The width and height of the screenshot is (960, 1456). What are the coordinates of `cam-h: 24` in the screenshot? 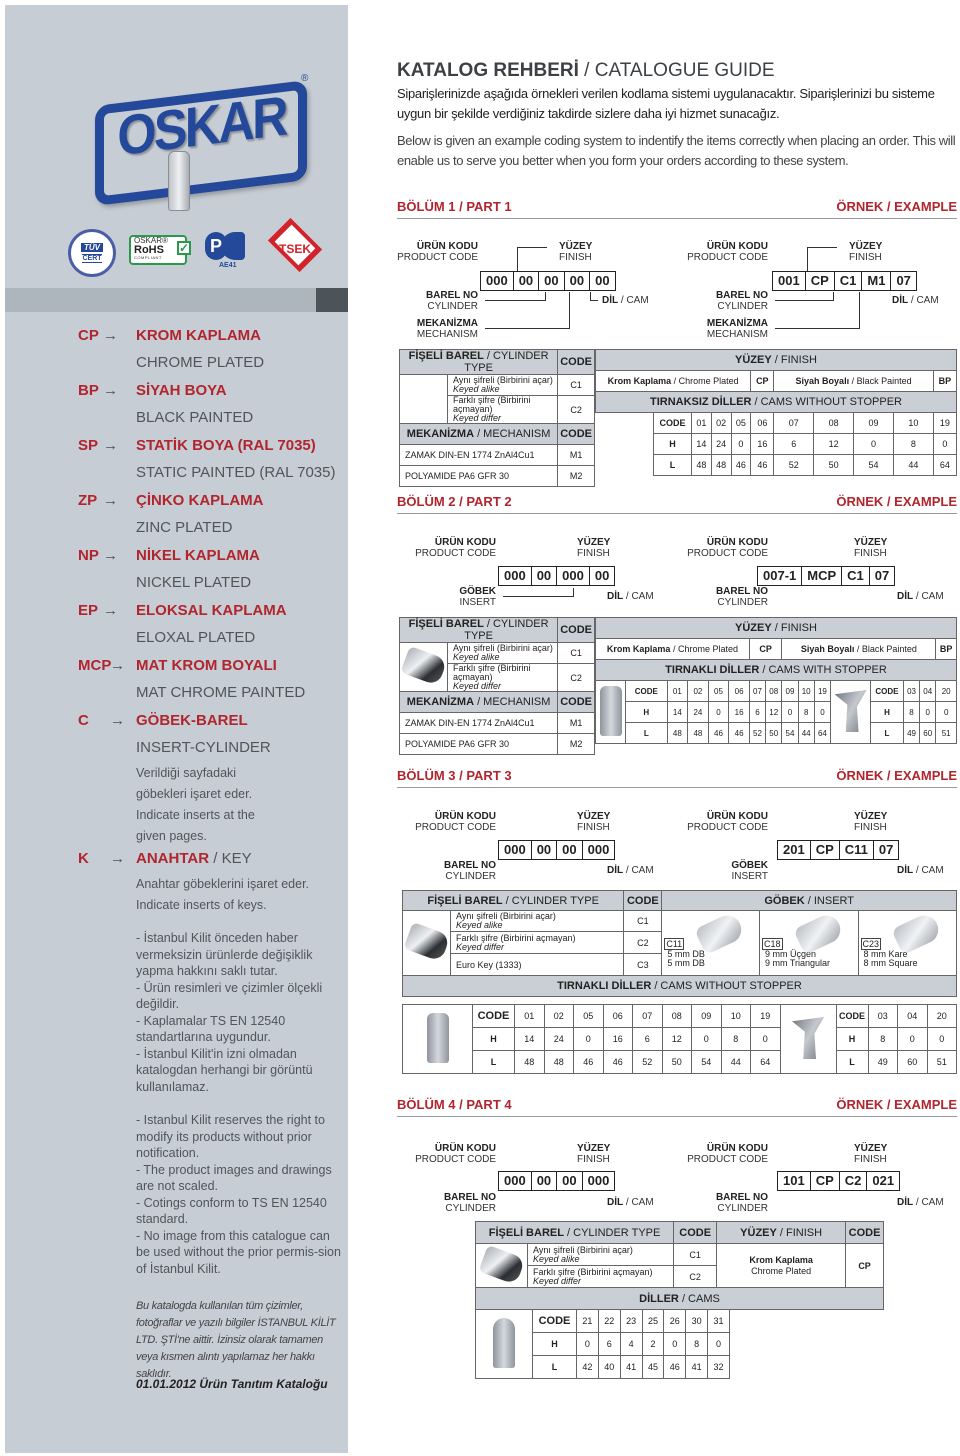 It's located at (721, 444).